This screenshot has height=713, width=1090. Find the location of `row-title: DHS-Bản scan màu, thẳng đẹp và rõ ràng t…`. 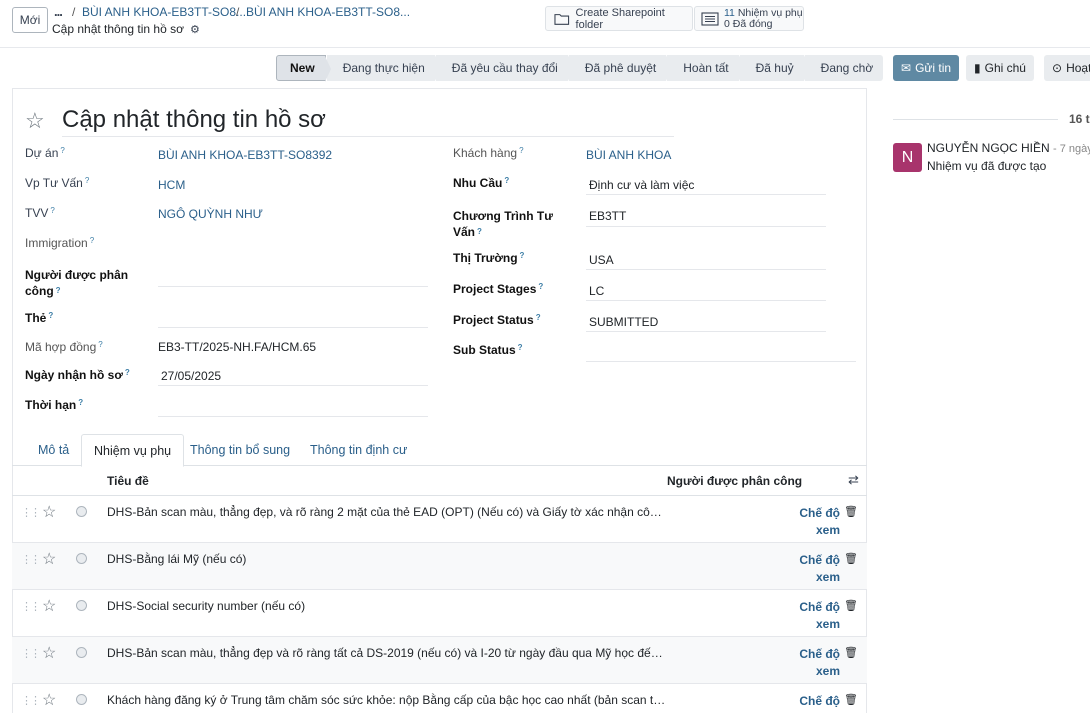

row-title: DHS-Bản scan màu, thẳng đẹp và rõ ràng t… is located at coordinates (387, 653).